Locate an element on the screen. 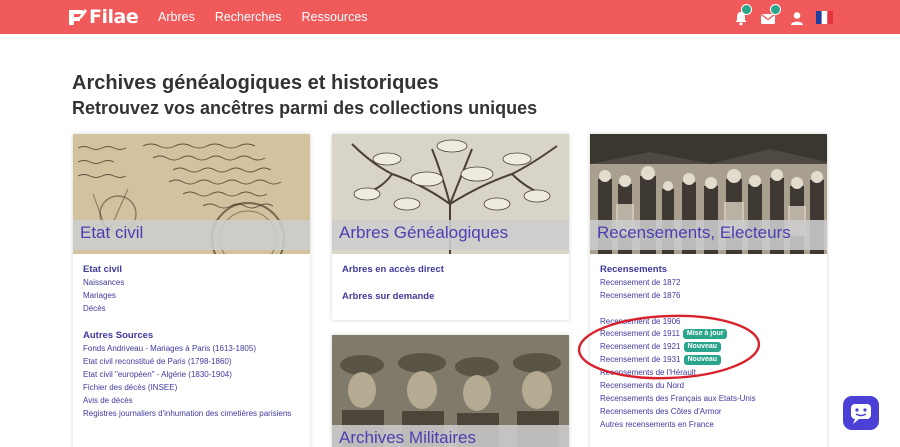 This screenshot has width=900, height=447. link-arbres-sur-demande: Arbres sur demande is located at coordinates (388, 296).